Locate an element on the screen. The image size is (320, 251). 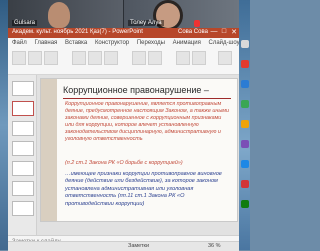
zoom-level: 36 % is located at coordinates (214, 246).